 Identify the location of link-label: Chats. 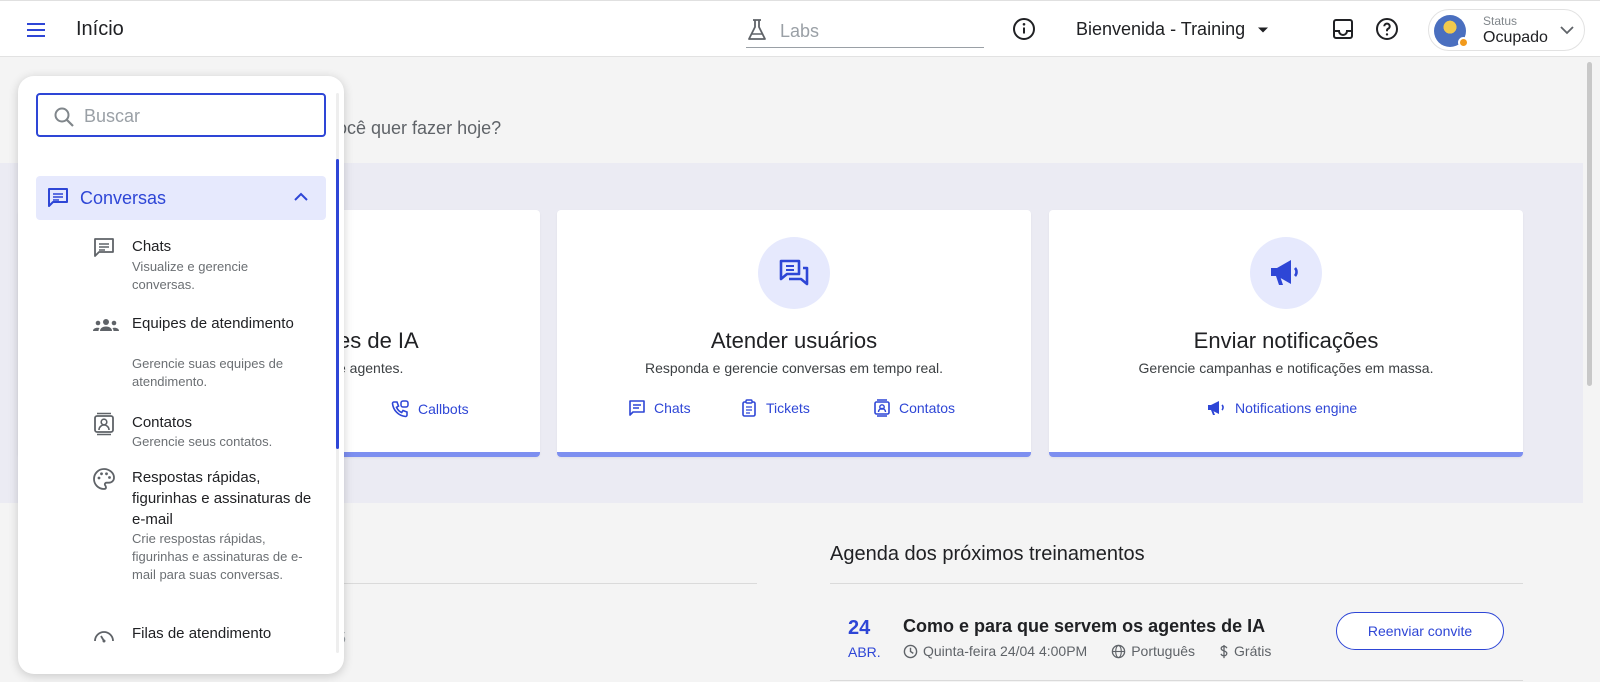
(672, 408).